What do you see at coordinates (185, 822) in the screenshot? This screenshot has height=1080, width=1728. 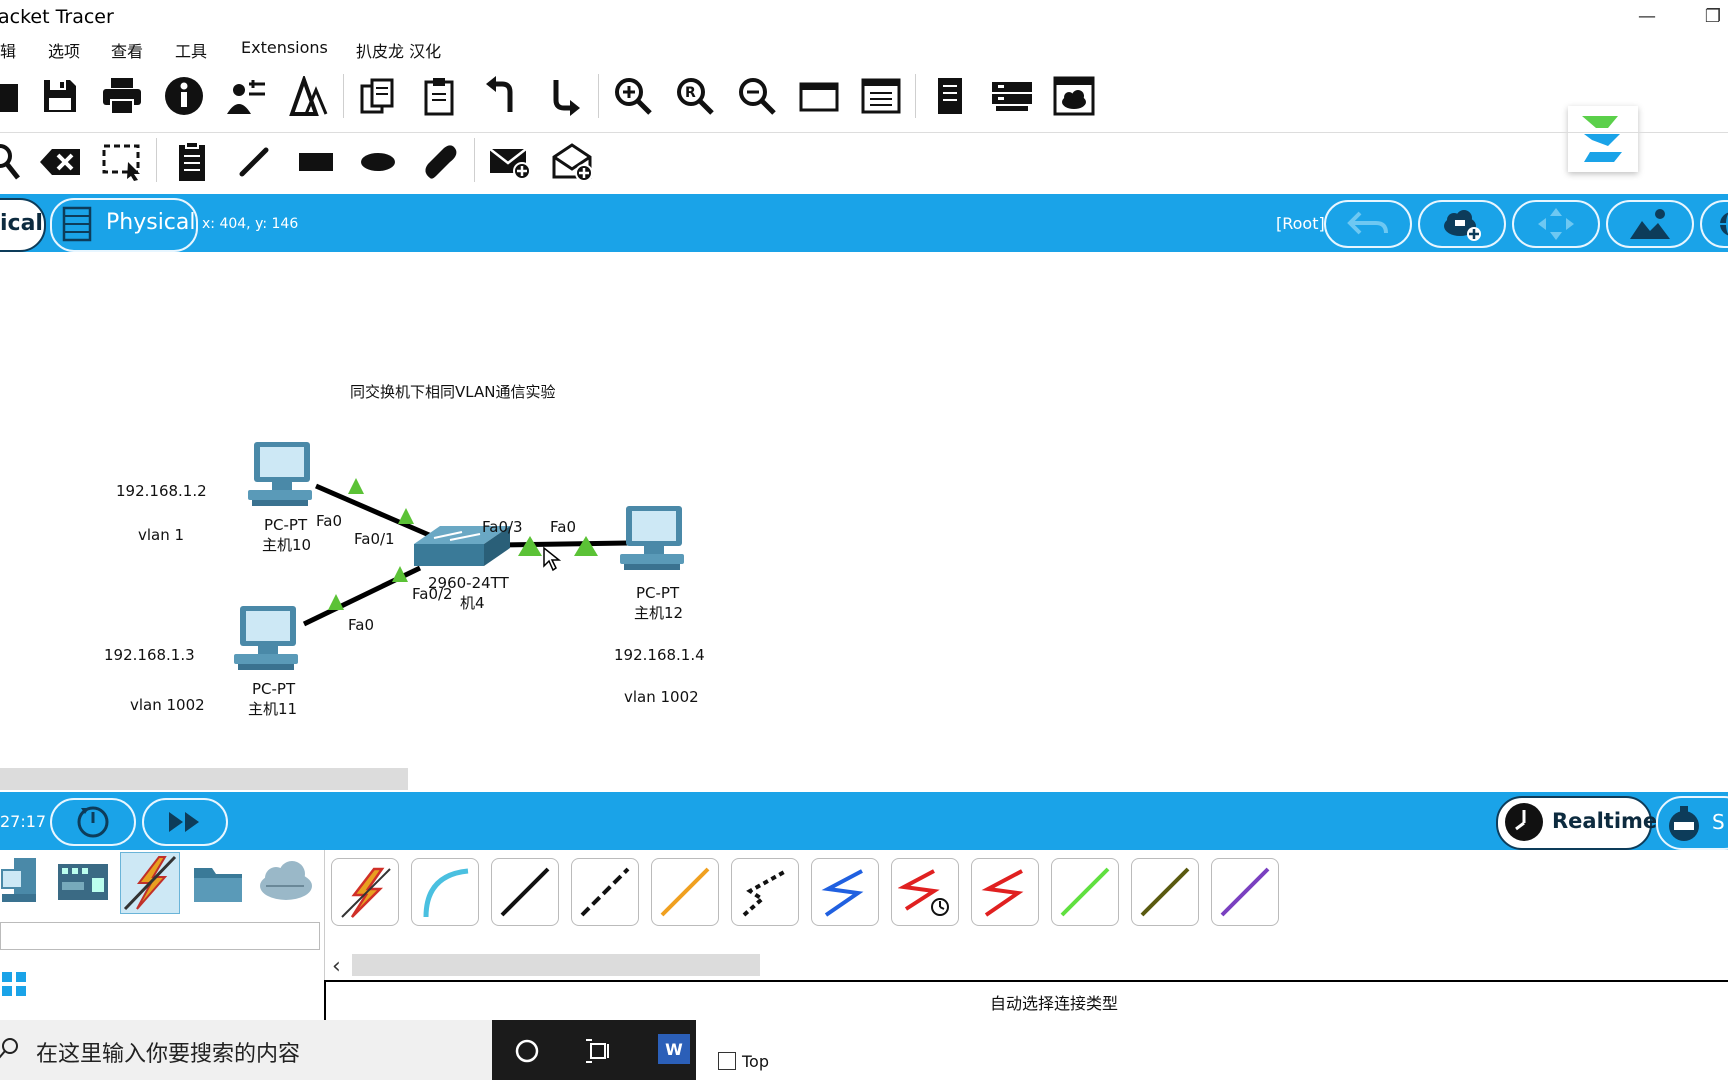 I see `fast-forward-icon` at bounding box center [185, 822].